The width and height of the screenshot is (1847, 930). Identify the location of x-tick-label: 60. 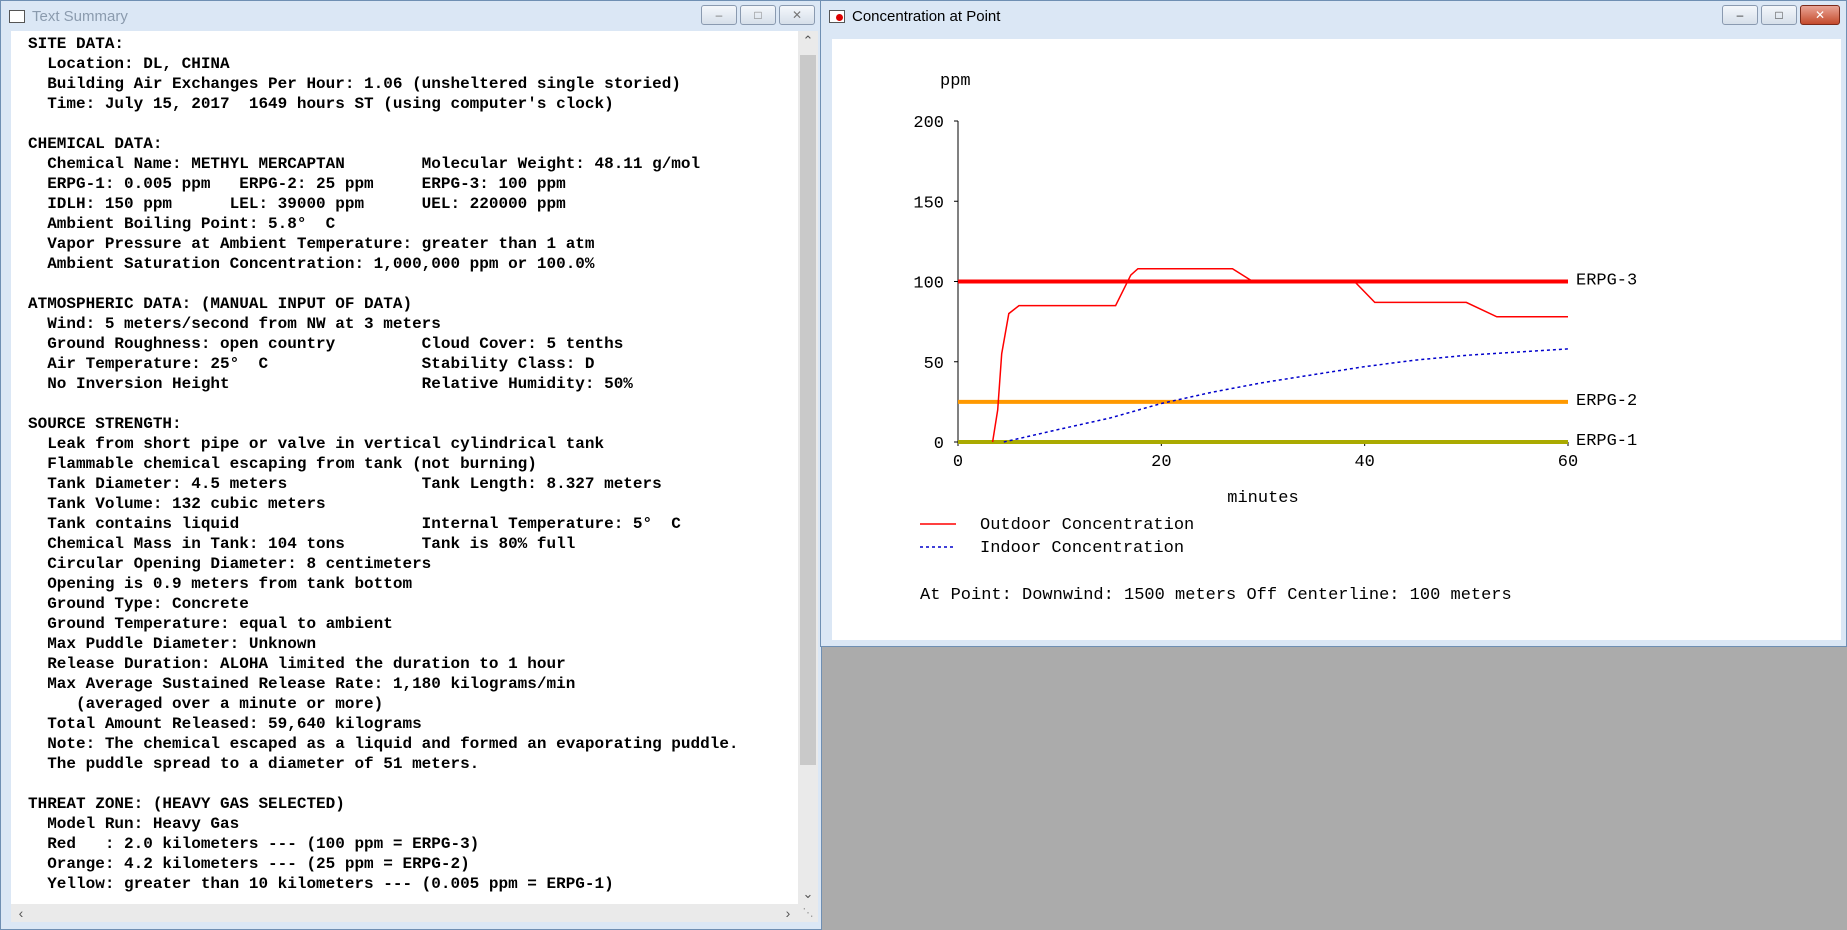
(1568, 462).